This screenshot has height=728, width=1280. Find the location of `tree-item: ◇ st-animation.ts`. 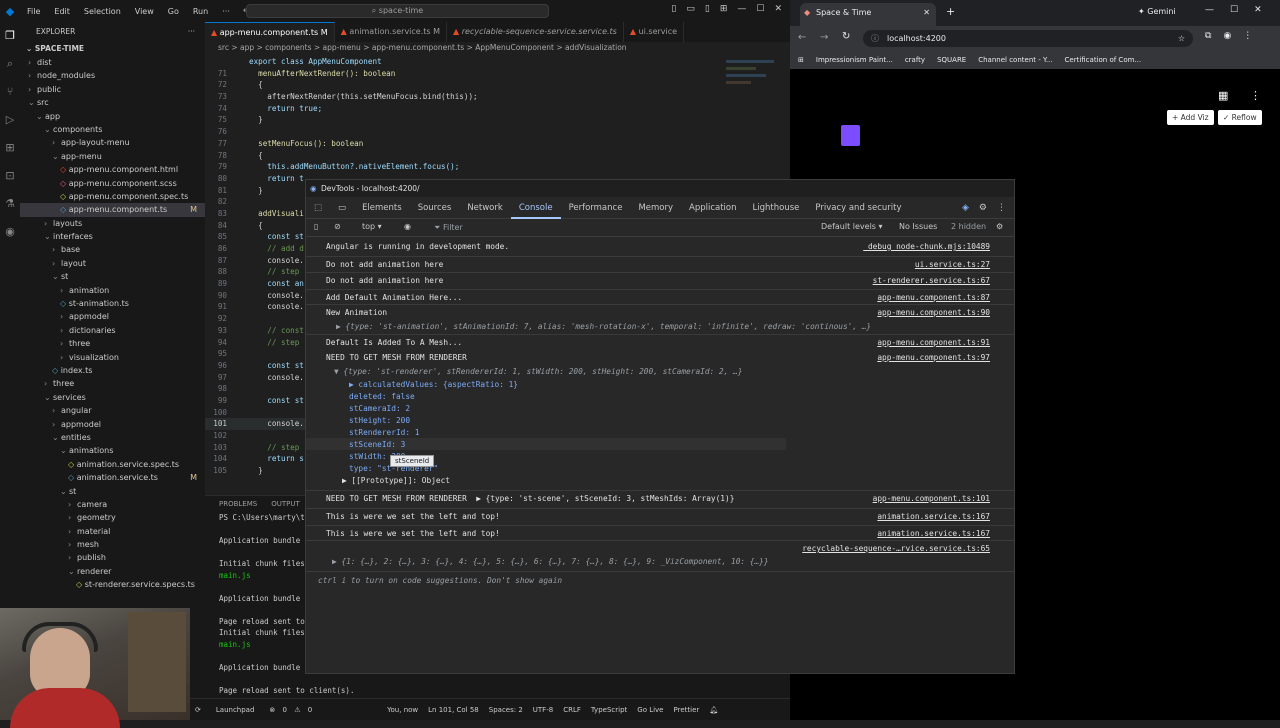

tree-item: ◇ st-animation.ts is located at coordinates (112, 303).